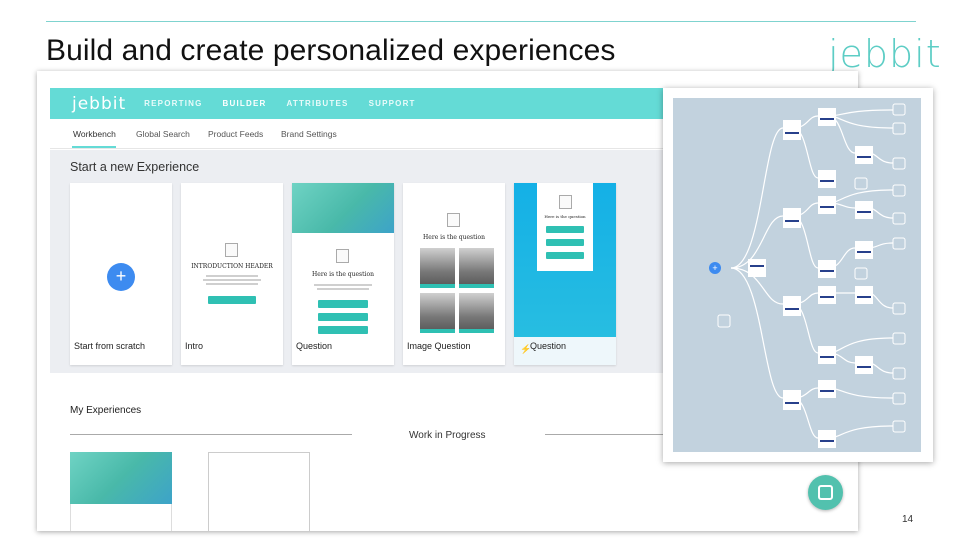 The height and width of the screenshot is (540, 960). Describe the element at coordinates (232, 266) in the screenshot. I see `intro-header-text: INTRODUCTION HEADER` at that location.